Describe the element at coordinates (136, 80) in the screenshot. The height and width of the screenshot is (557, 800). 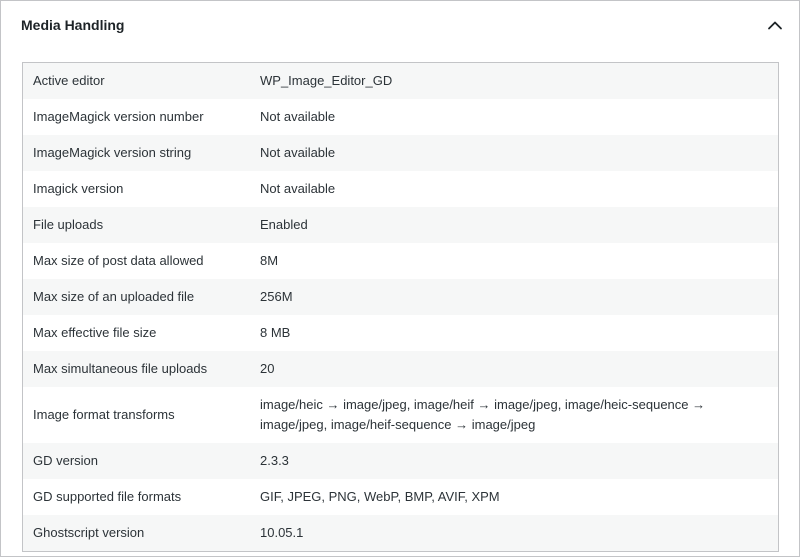
I see `row-label: Active editor` at that location.